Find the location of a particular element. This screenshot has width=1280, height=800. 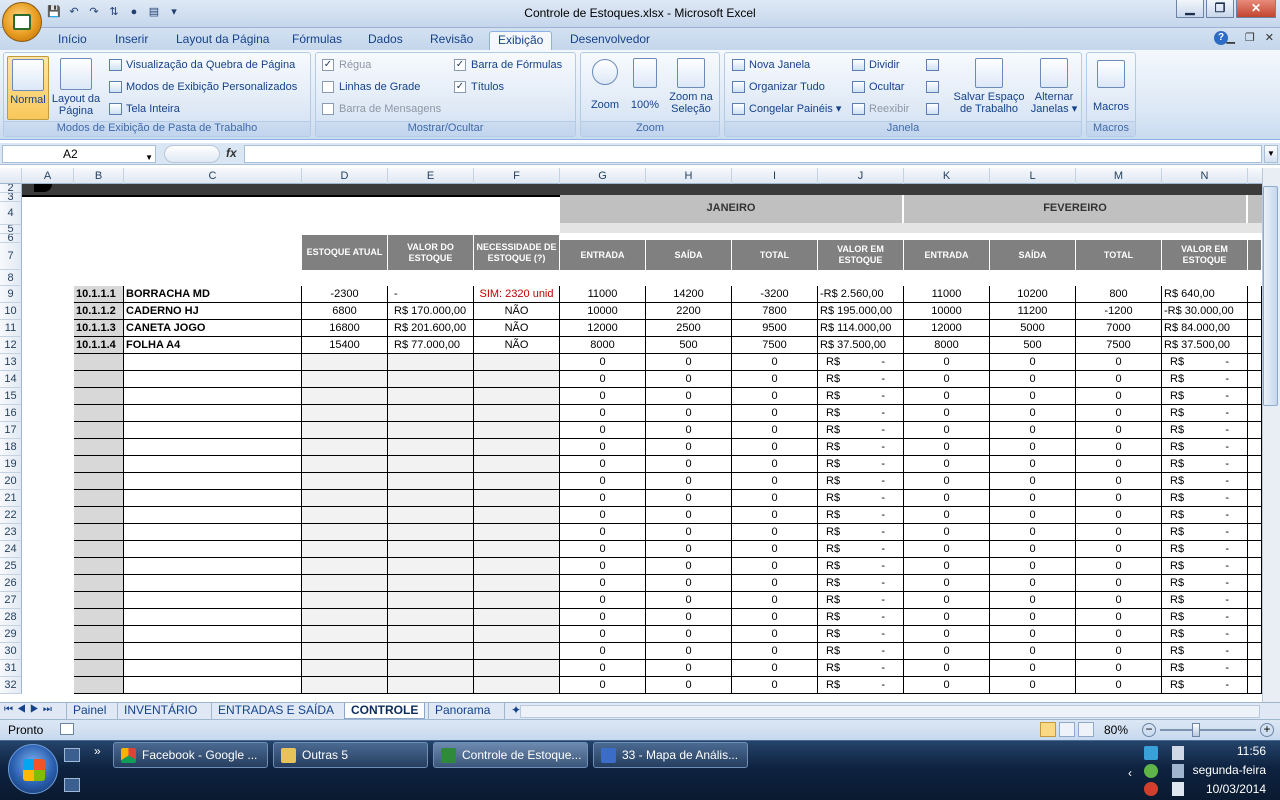

reset-position-icon is located at coordinates (932, 109).